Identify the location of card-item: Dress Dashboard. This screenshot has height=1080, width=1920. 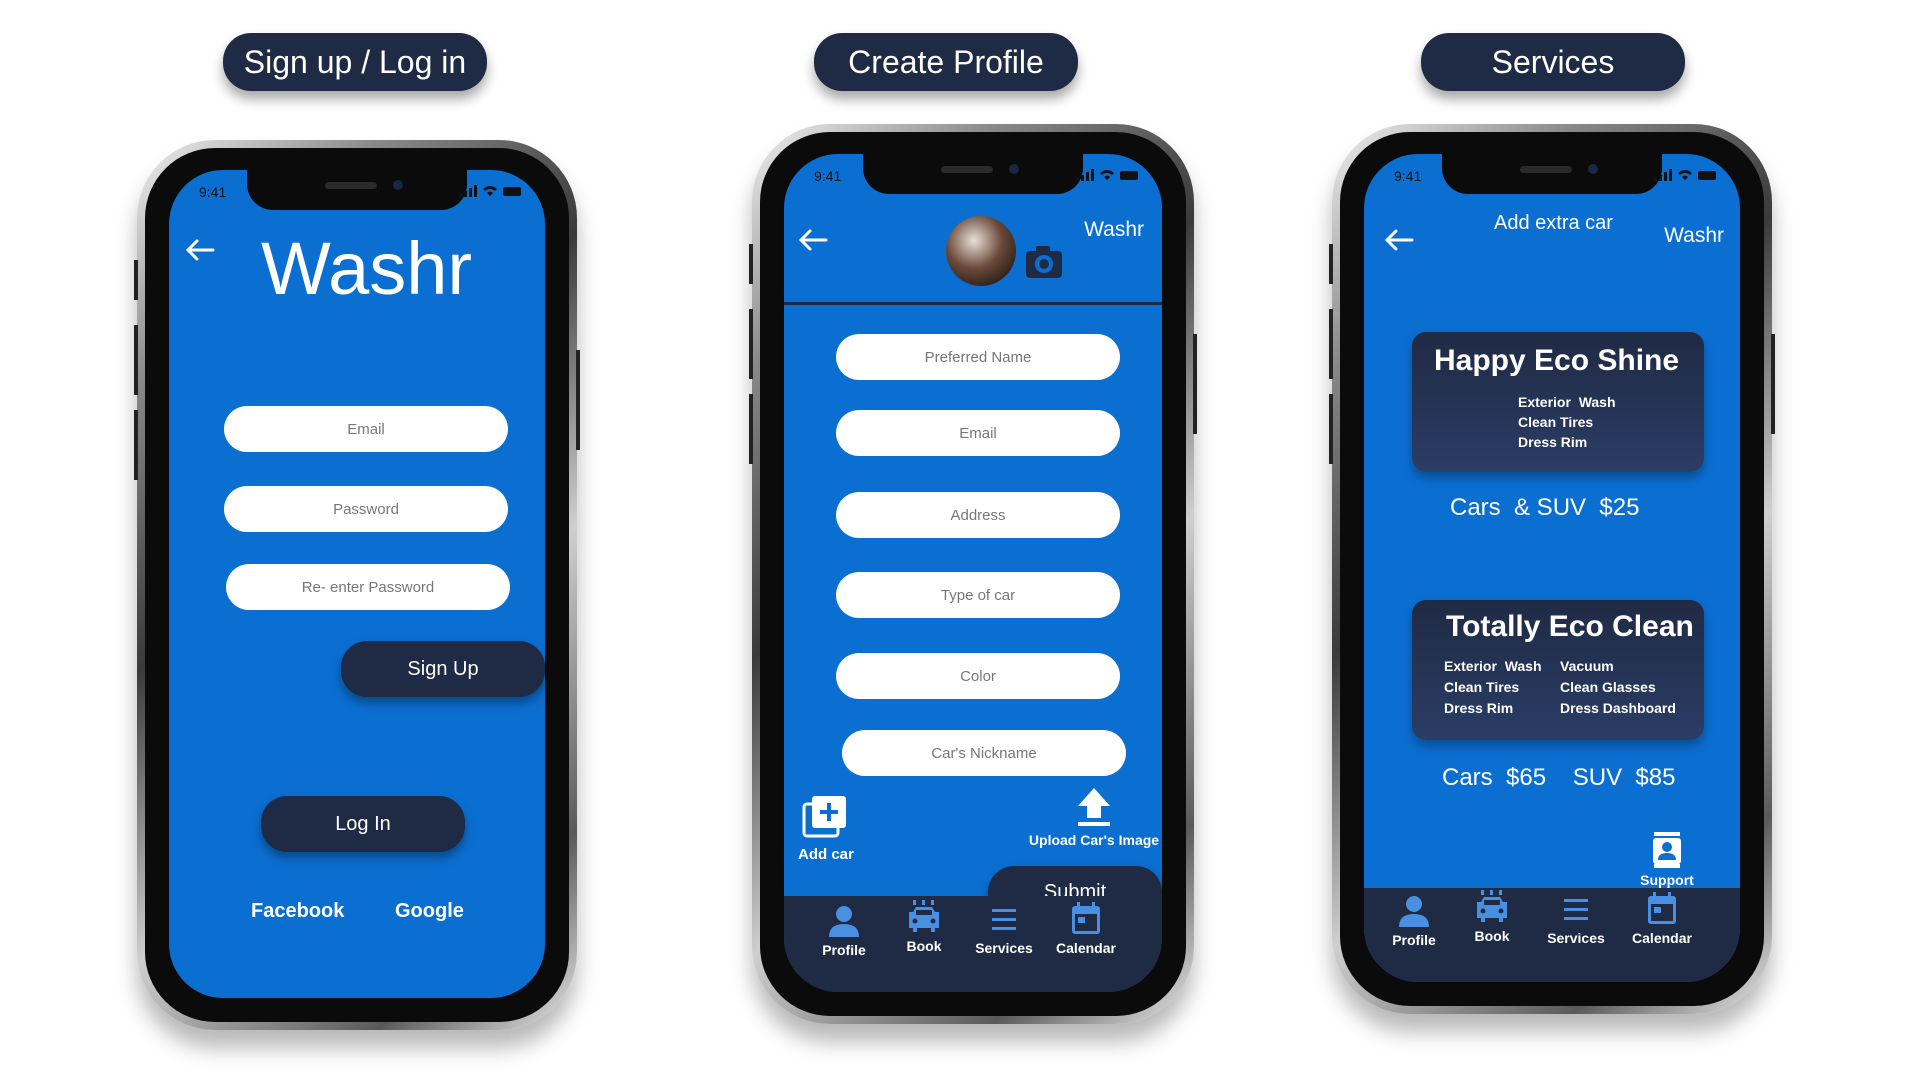
(1618, 708).